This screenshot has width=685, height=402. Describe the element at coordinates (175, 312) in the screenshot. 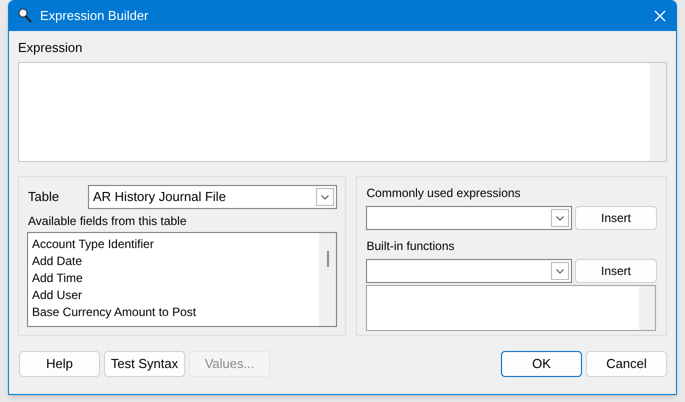

I see `field-list-item: Base Currency Amount to Post` at that location.